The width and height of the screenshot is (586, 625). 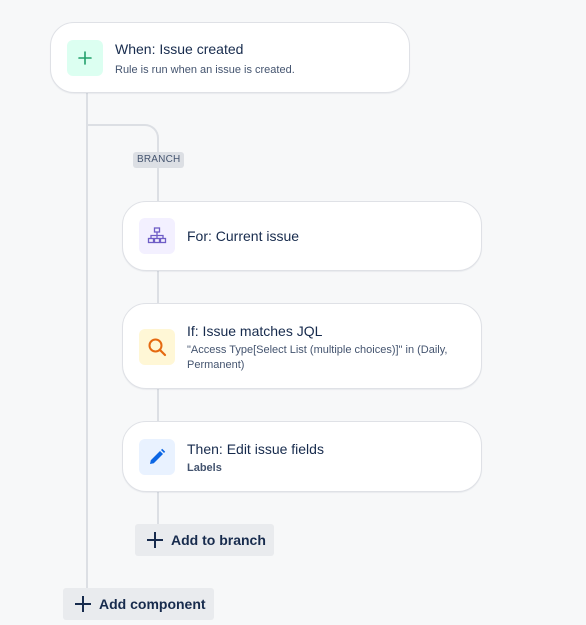 I want to click on add-to-branch-label: Add to branch, so click(x=218, y=540).